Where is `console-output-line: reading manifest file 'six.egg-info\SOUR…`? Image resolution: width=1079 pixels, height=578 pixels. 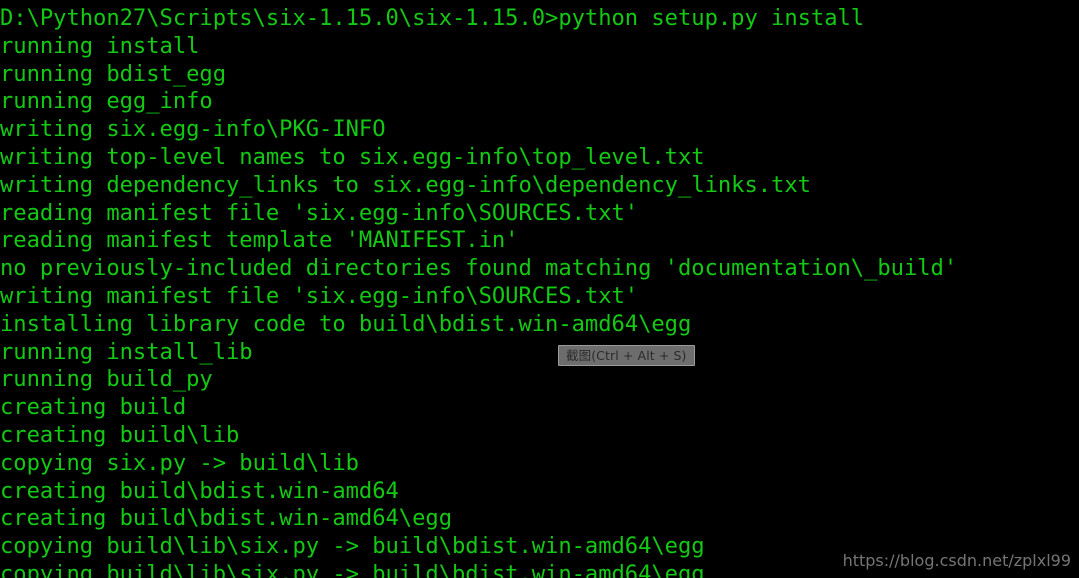 console-output-line: reading manifest file 'six.egg-info\SOUR… is located at coordinates (319, 212).